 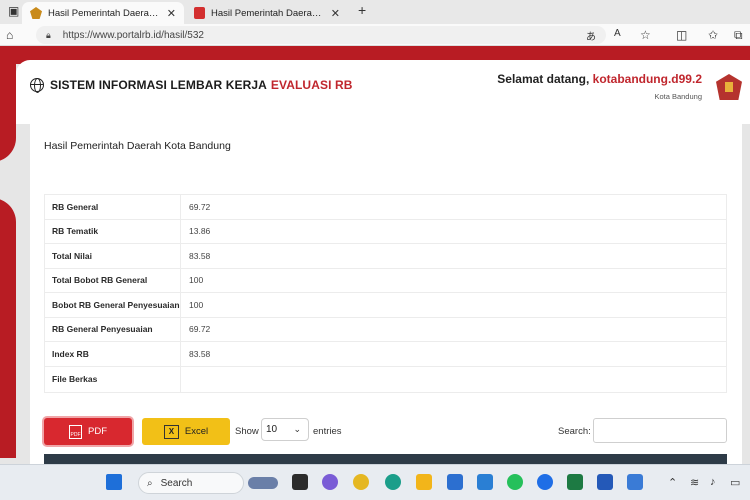 I want to click on welcome-message: Selamat datang, kotabandung.d99.2, so click(x=599, y=79).